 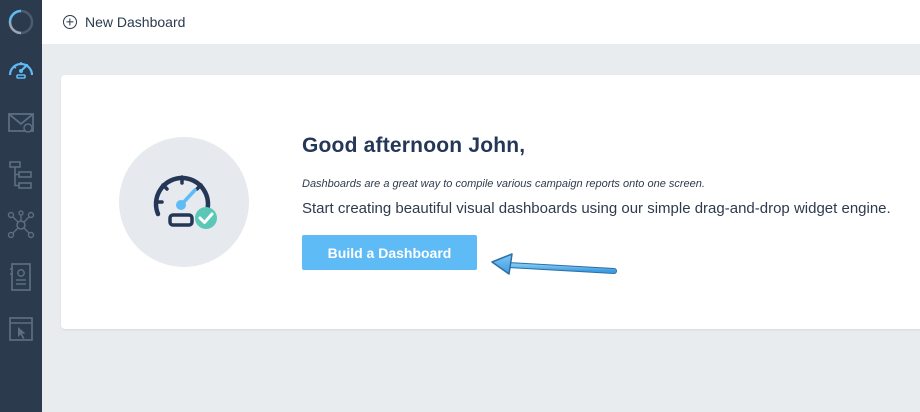 I want to click on new-dashboard-button: New Dashboard, so click(x=124, y=22).